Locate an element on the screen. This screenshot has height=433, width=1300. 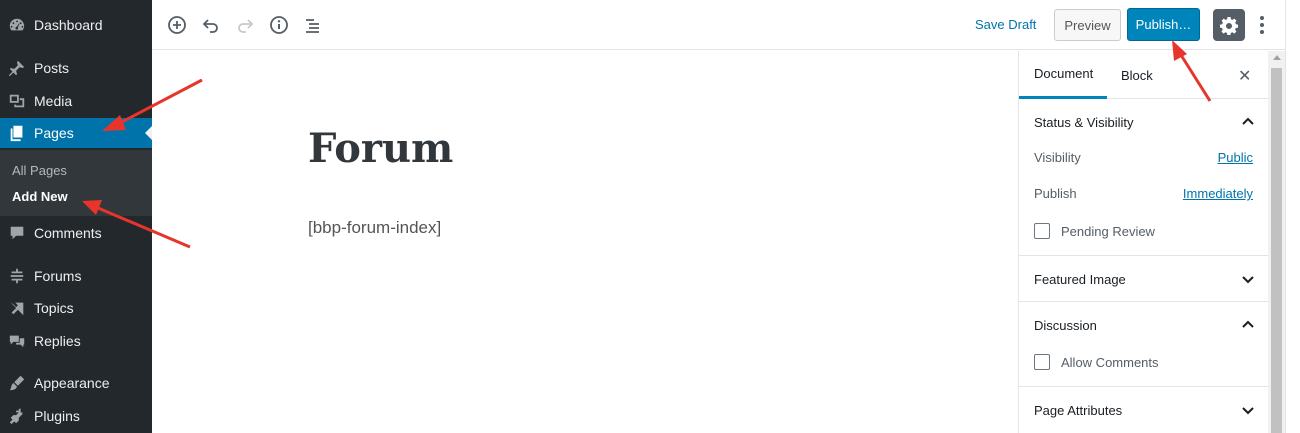
allow-comments-label: Allow Comments is located at coordinates (1110, 362).